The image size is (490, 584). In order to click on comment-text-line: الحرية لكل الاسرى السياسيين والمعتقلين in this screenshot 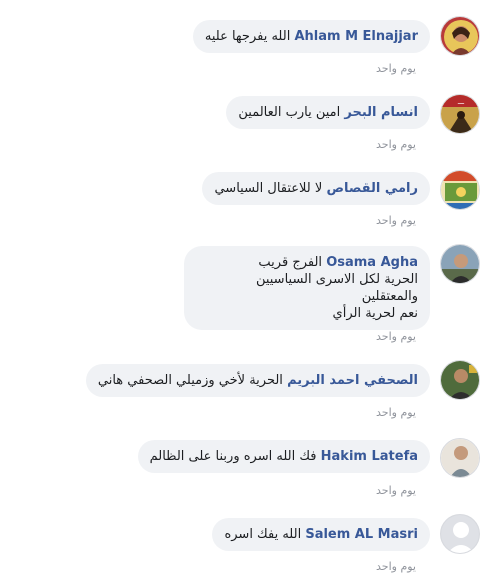, I will do `click(336, 288)`.